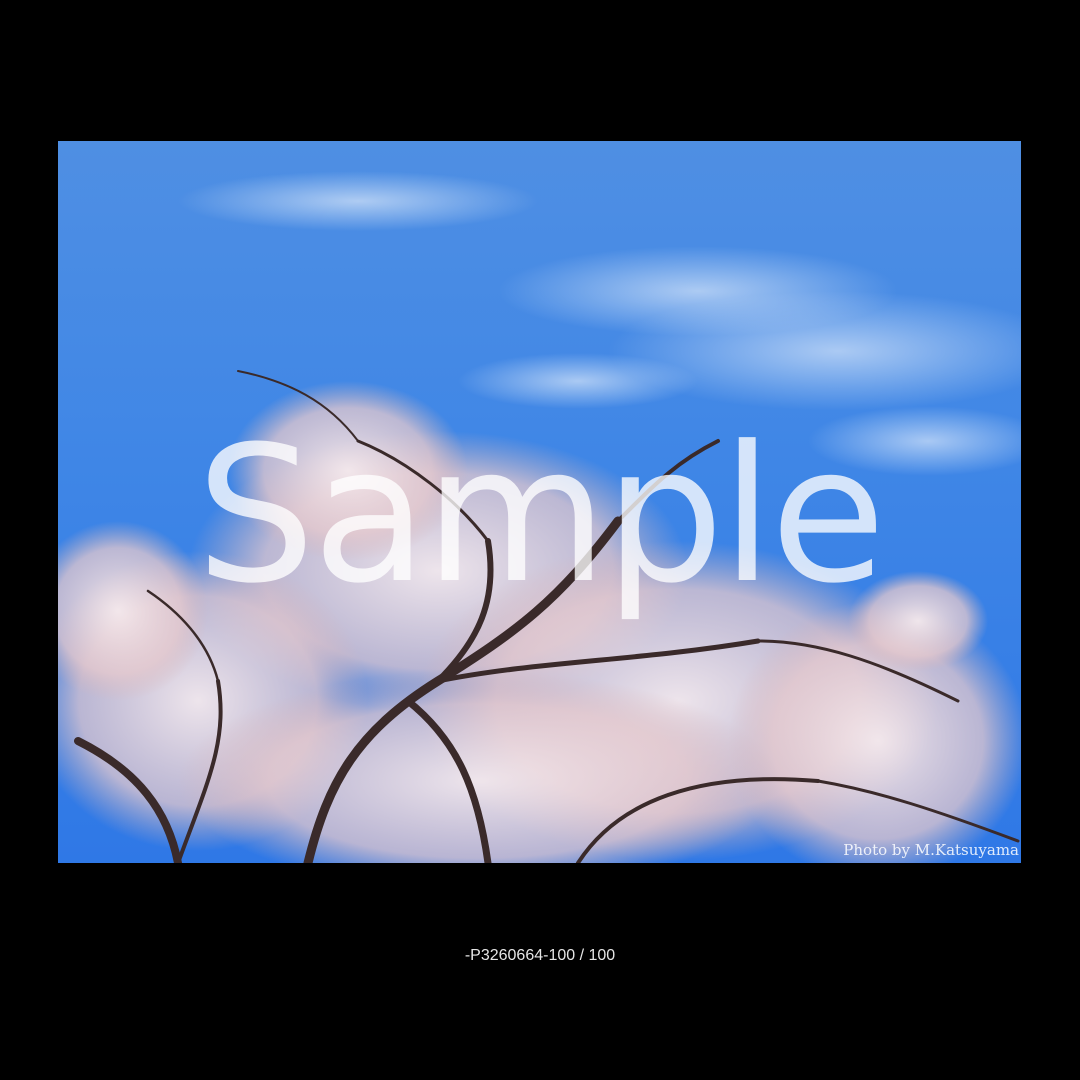 This screenshot has width=1080, height=1080. I want to click on image-caption: -P3260664-100 / 100, so click(540, 955).